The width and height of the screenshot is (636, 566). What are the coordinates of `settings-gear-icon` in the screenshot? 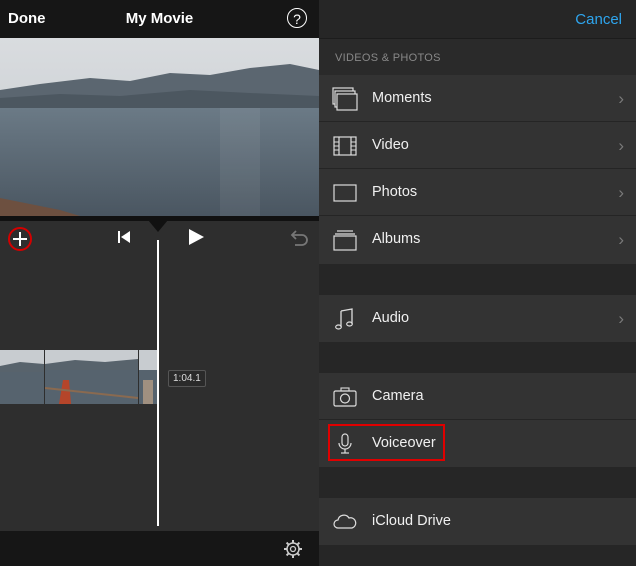 It's located at (293, 549).